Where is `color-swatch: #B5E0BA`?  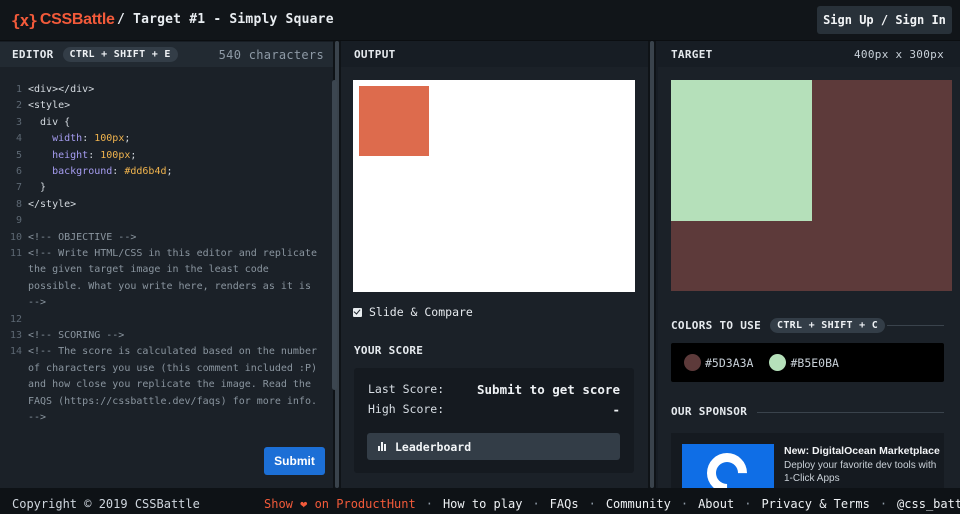 color-swatch: #B5E0BA is located at coordinates (804, 362).